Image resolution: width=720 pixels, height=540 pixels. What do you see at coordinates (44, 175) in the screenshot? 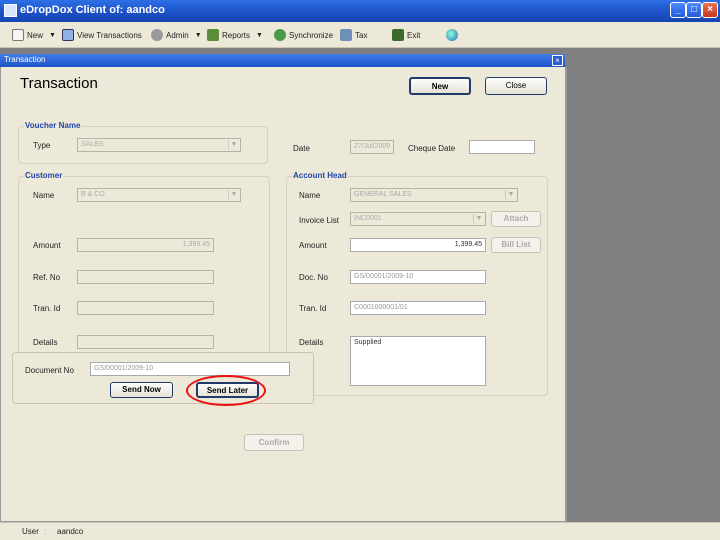
I see `customer-legend: Customer` at bounding box center [44, 175].